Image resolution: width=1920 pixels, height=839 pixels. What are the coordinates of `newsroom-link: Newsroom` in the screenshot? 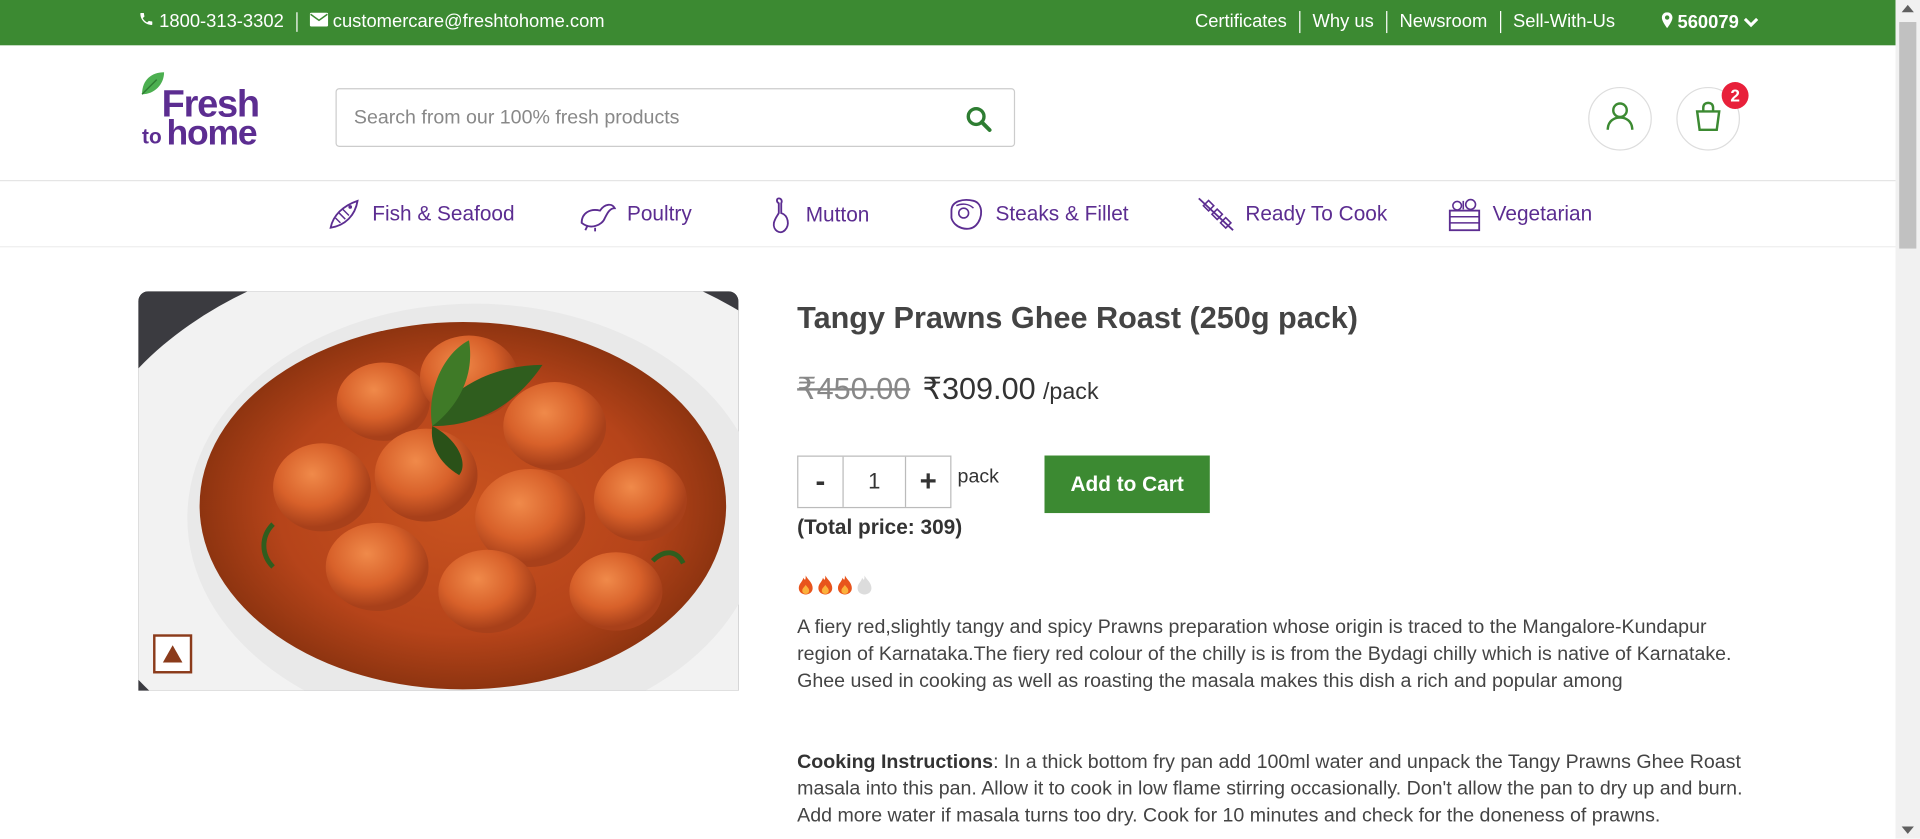 It's located at (1442, 22).